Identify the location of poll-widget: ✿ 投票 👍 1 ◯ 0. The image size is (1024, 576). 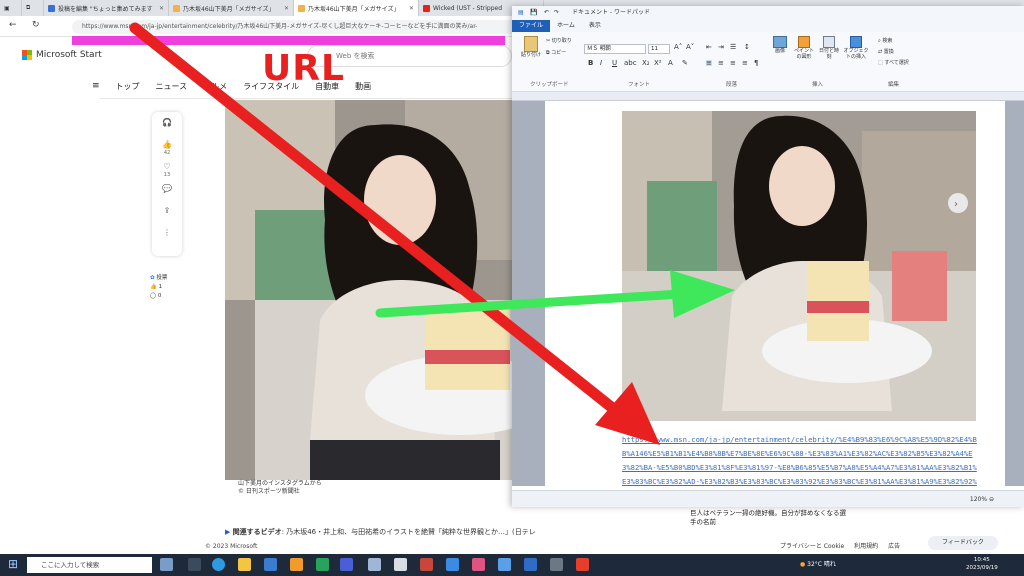
(158, 287).